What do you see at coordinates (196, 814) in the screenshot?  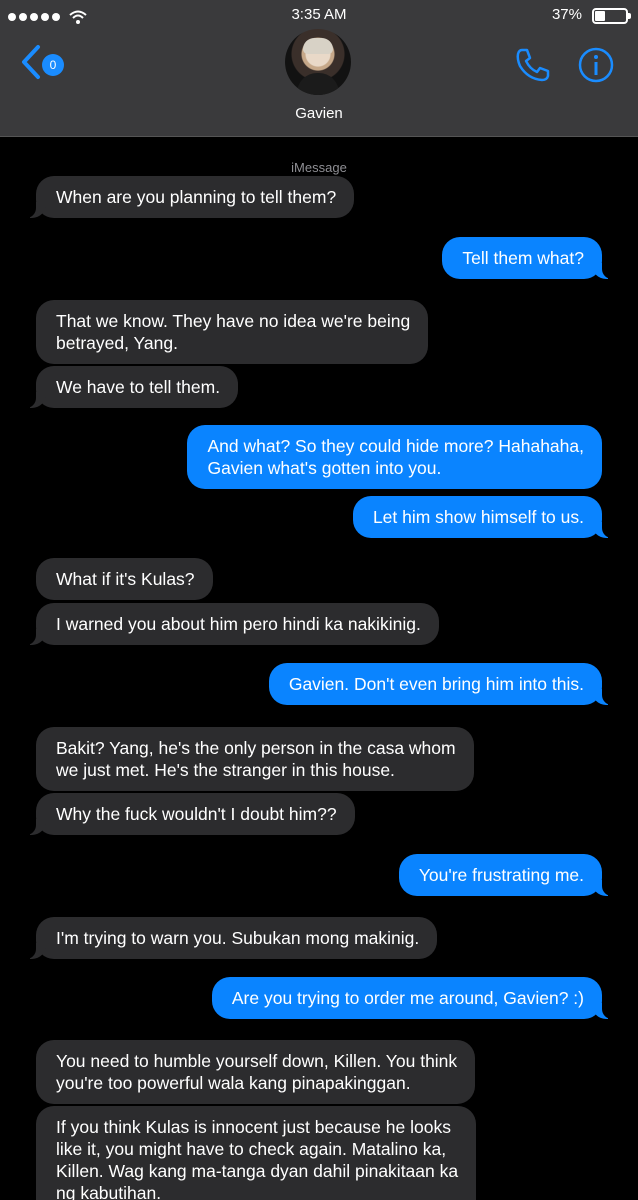 I see `message-text: Why the fuck wouldn't I doubt him??` at bounding box center [196, 814].